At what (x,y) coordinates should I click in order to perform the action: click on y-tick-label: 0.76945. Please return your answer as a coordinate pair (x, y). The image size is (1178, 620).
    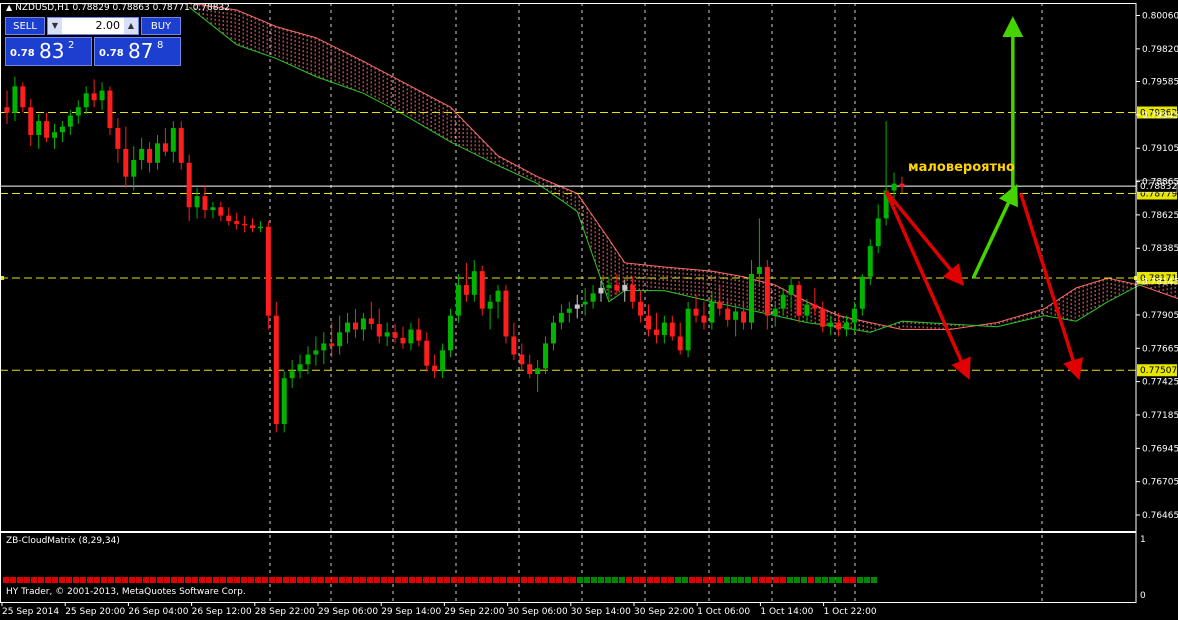
    Looking at the image, I should click on (1160, 449).